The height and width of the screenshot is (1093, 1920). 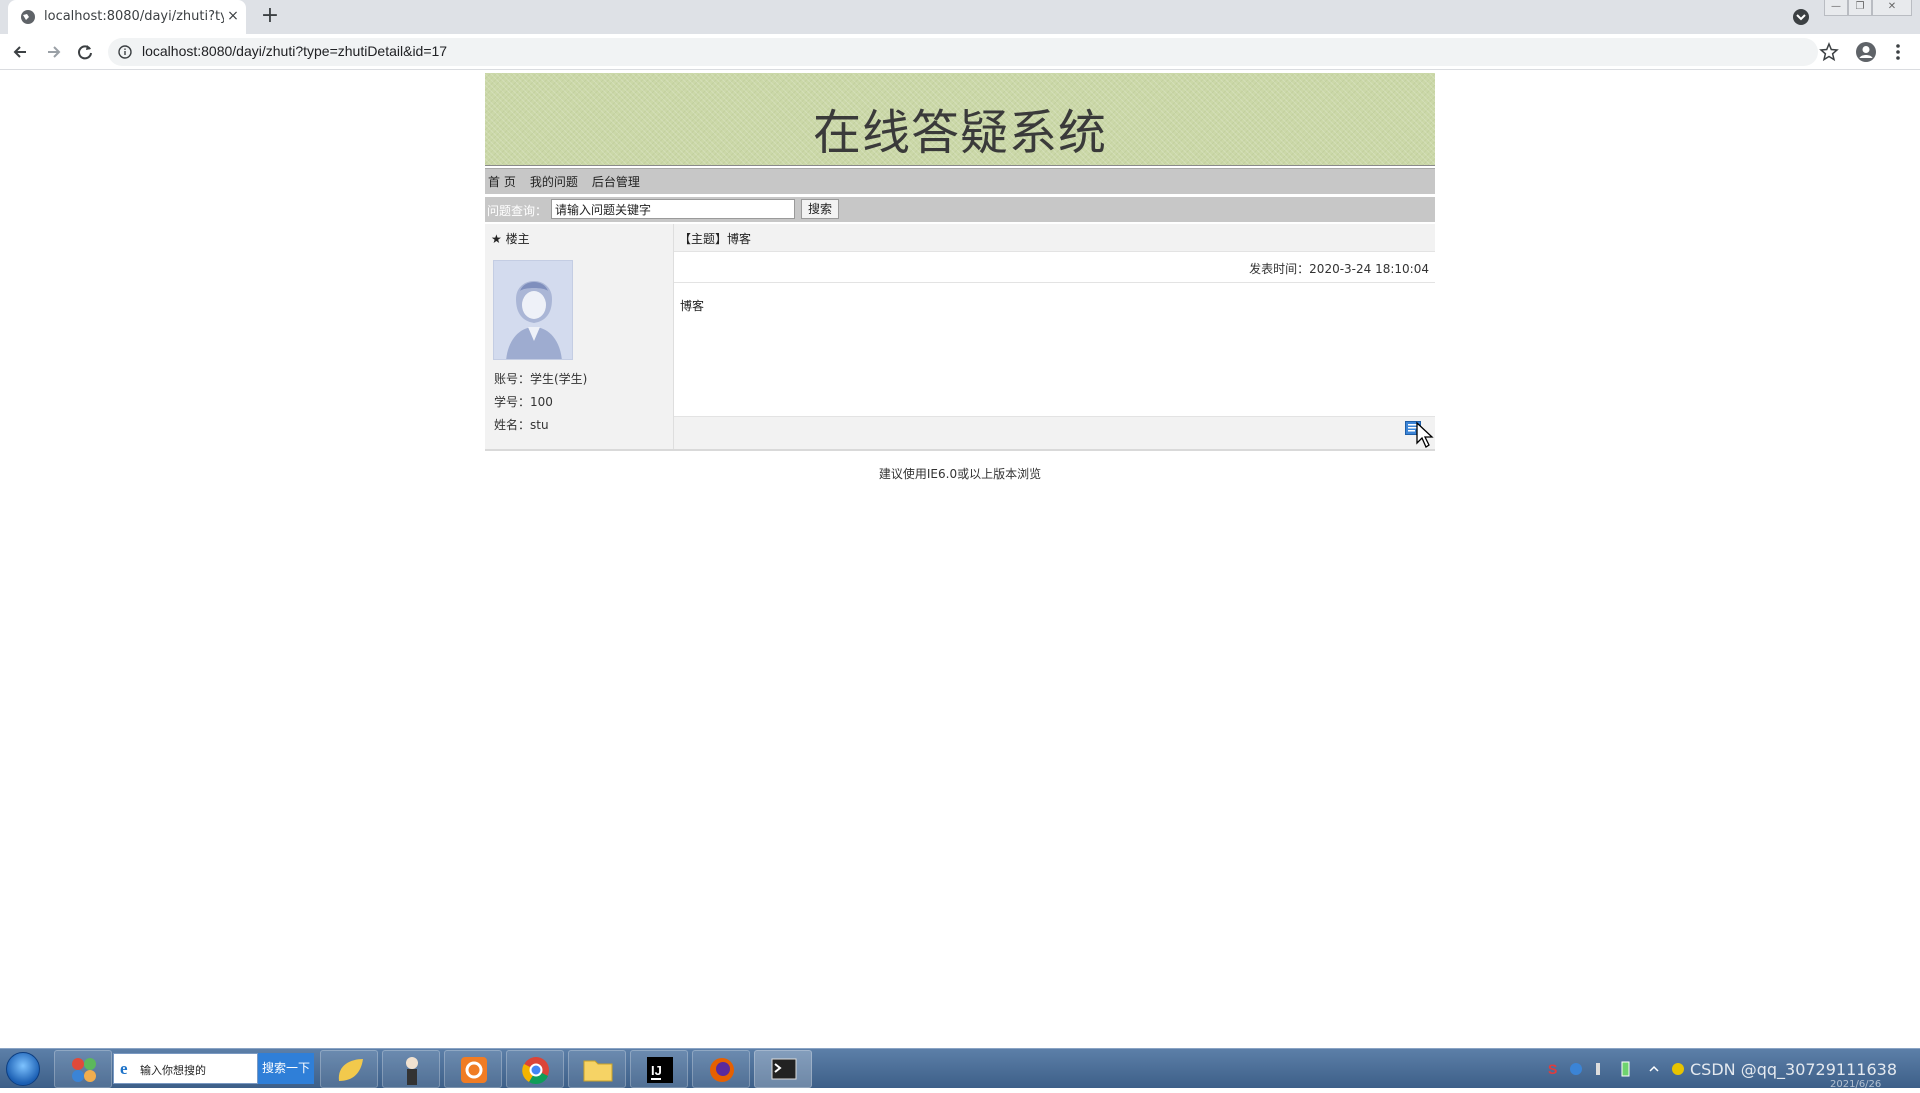 I want to click on tab-title: localhost:8080/dayi/zhuti?type=, so click(x=134, y=16).